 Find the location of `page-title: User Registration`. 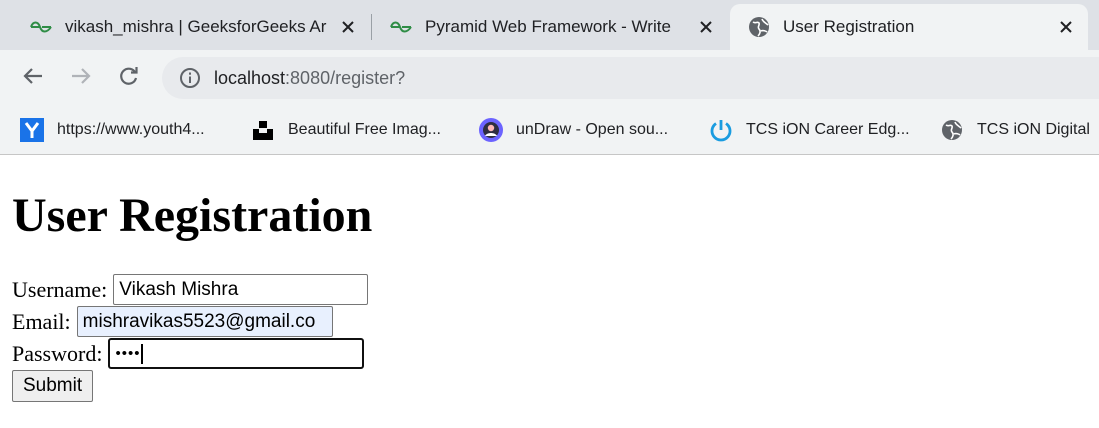

page-title: User Registration is located at coordinates (192, 215).